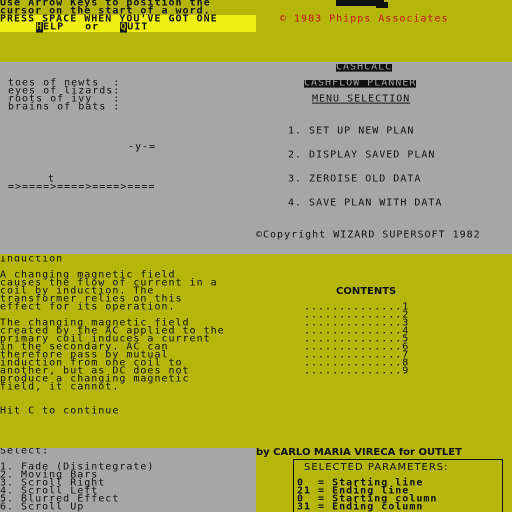 The height and width of the screenshot is (512, 512). What do you see at coordinates (361, 99) in the screenshot?
I see `menu-selection-title: MENU SELECTION` at bounding box center [361, 99].